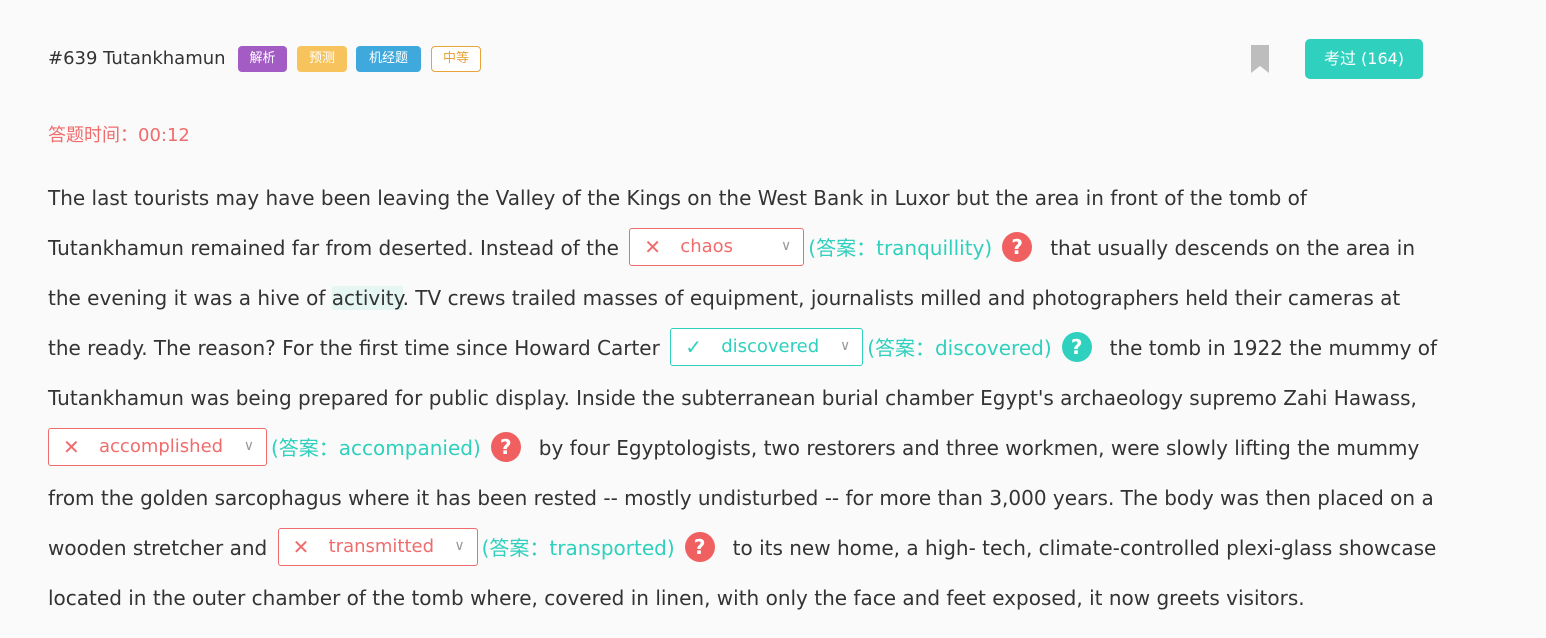 The image size is (1546, 638). Describe the element at coordinates (322, 59) in the screenshot. I see `tag-prediction: 预测` at that location.